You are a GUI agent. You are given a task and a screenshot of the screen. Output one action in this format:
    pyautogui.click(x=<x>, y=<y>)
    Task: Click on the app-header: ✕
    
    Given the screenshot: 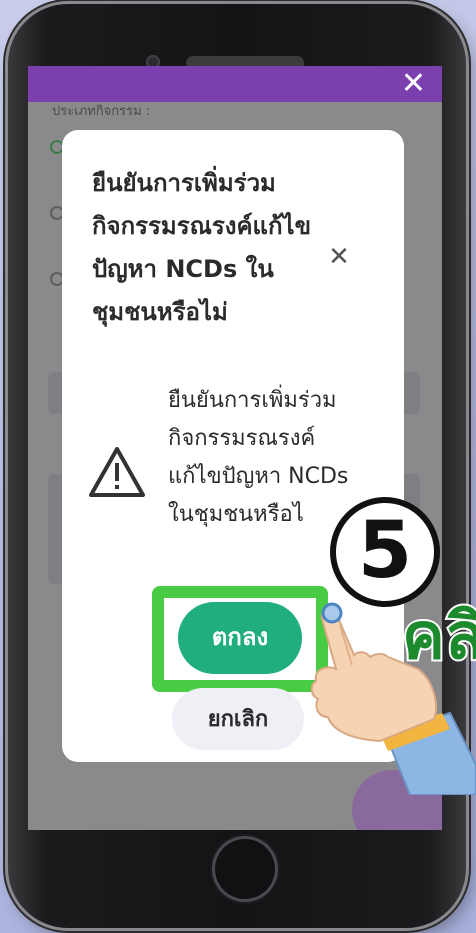 What is the action you would take?
    pyautogui.click(x=235, y=84)
    